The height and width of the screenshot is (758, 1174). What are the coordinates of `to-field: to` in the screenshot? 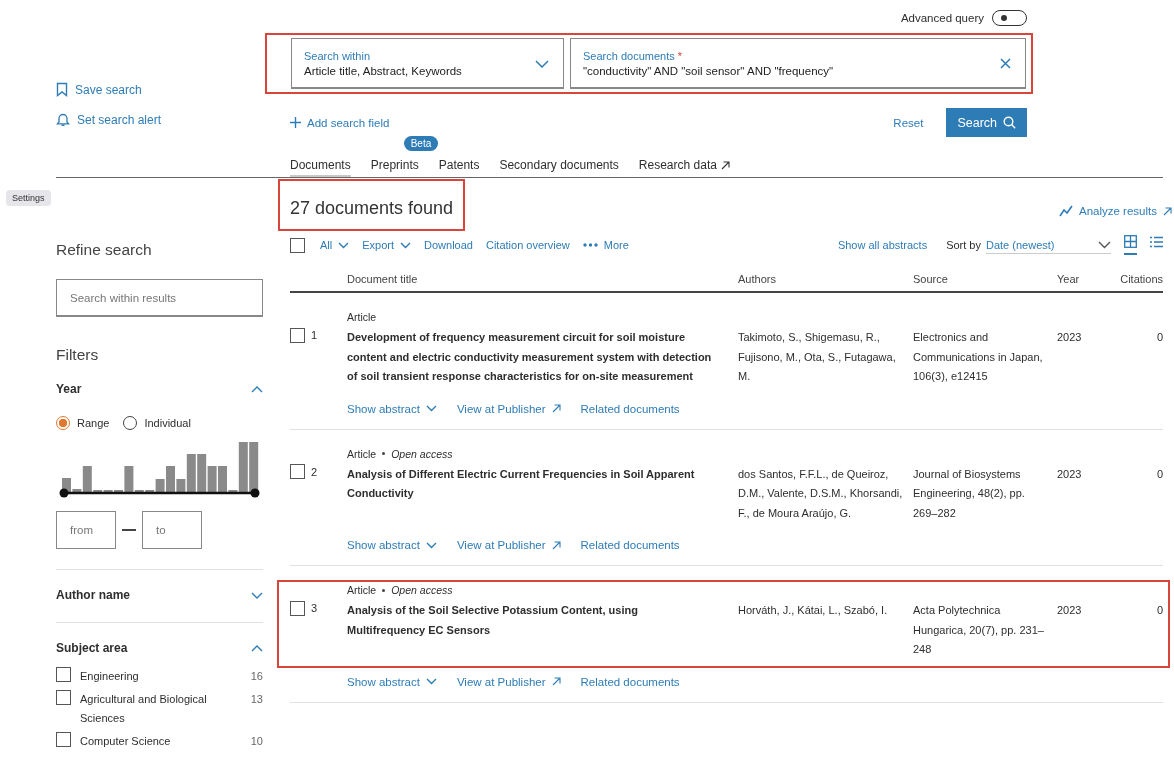 It's located at (172, 530).